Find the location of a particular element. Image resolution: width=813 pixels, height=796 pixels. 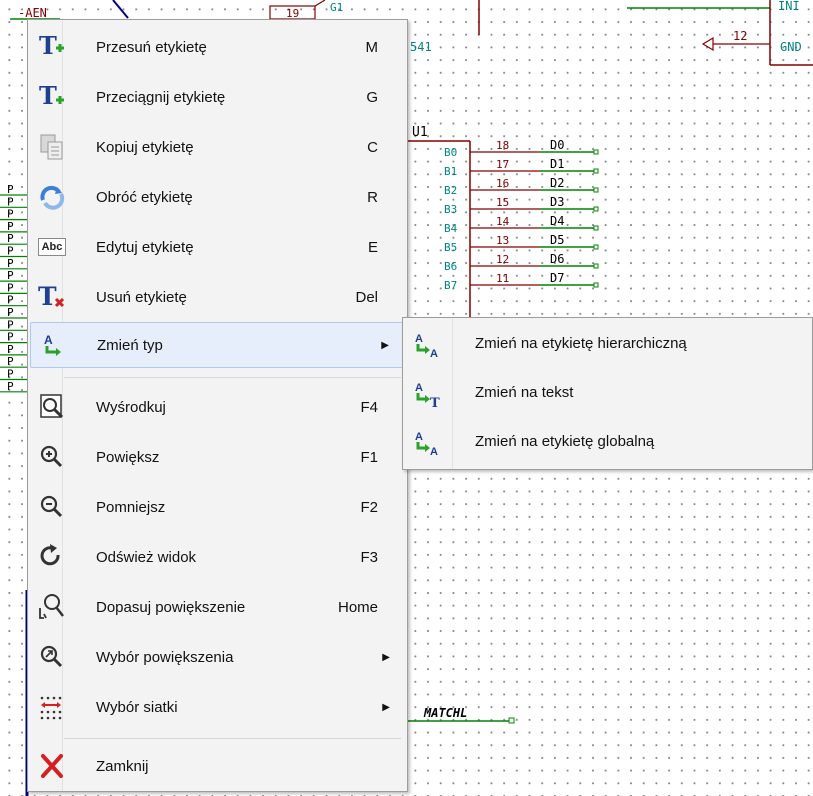

menu-item-label: Wybór siatki is located at coordinates (137, 707).